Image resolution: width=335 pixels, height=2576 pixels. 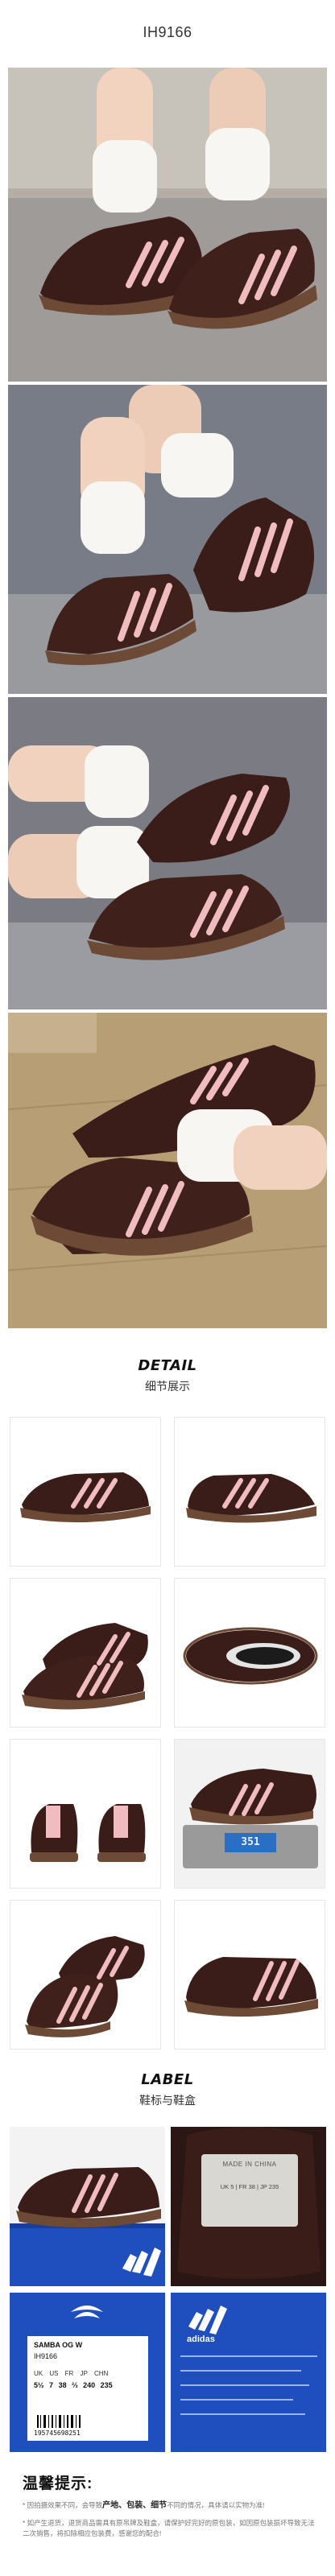 I want to click on tips-line-1-suffix: 不同的情况，具体请以实物为准!, so click(x=216, y=2505).